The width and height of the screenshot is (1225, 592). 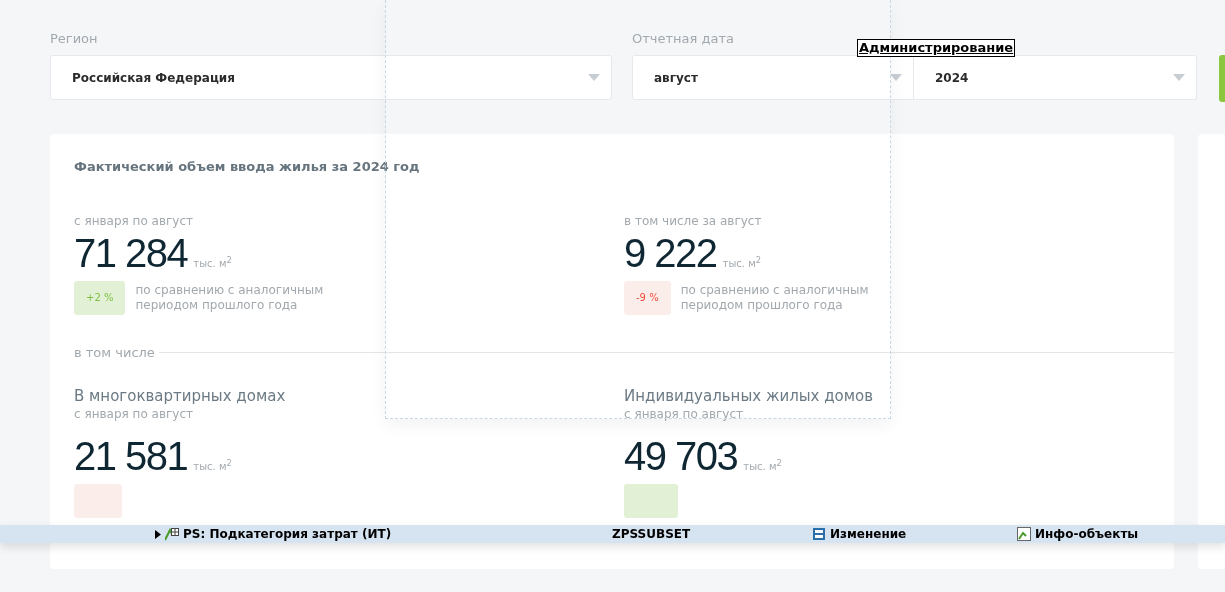 I want to click on card-title: Фактический объем ввода жилья за 2024 год, so click(x=247, y=166).